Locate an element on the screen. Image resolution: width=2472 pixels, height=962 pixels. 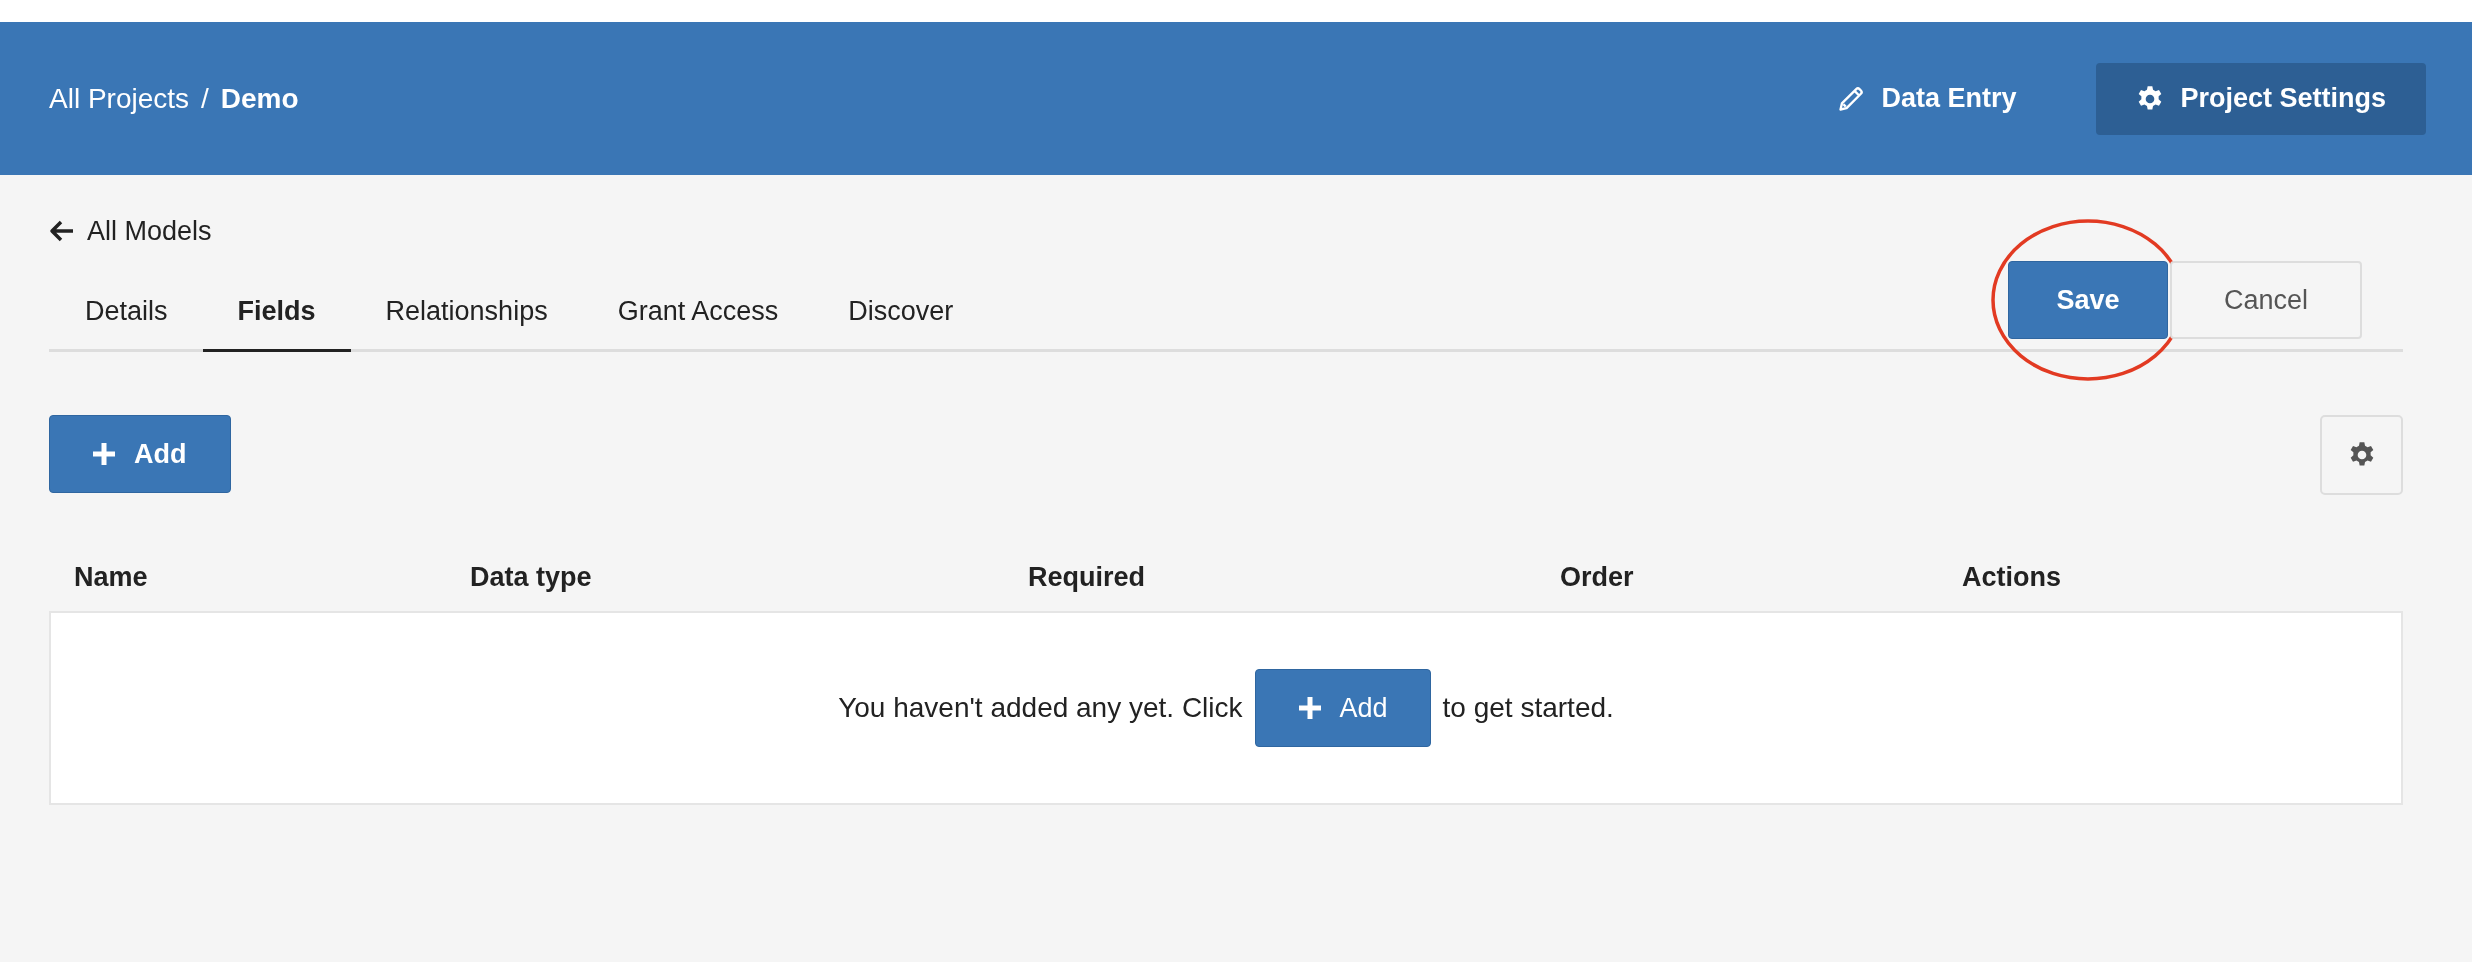
back-arrow-icon is located at coordinates (62, 231).